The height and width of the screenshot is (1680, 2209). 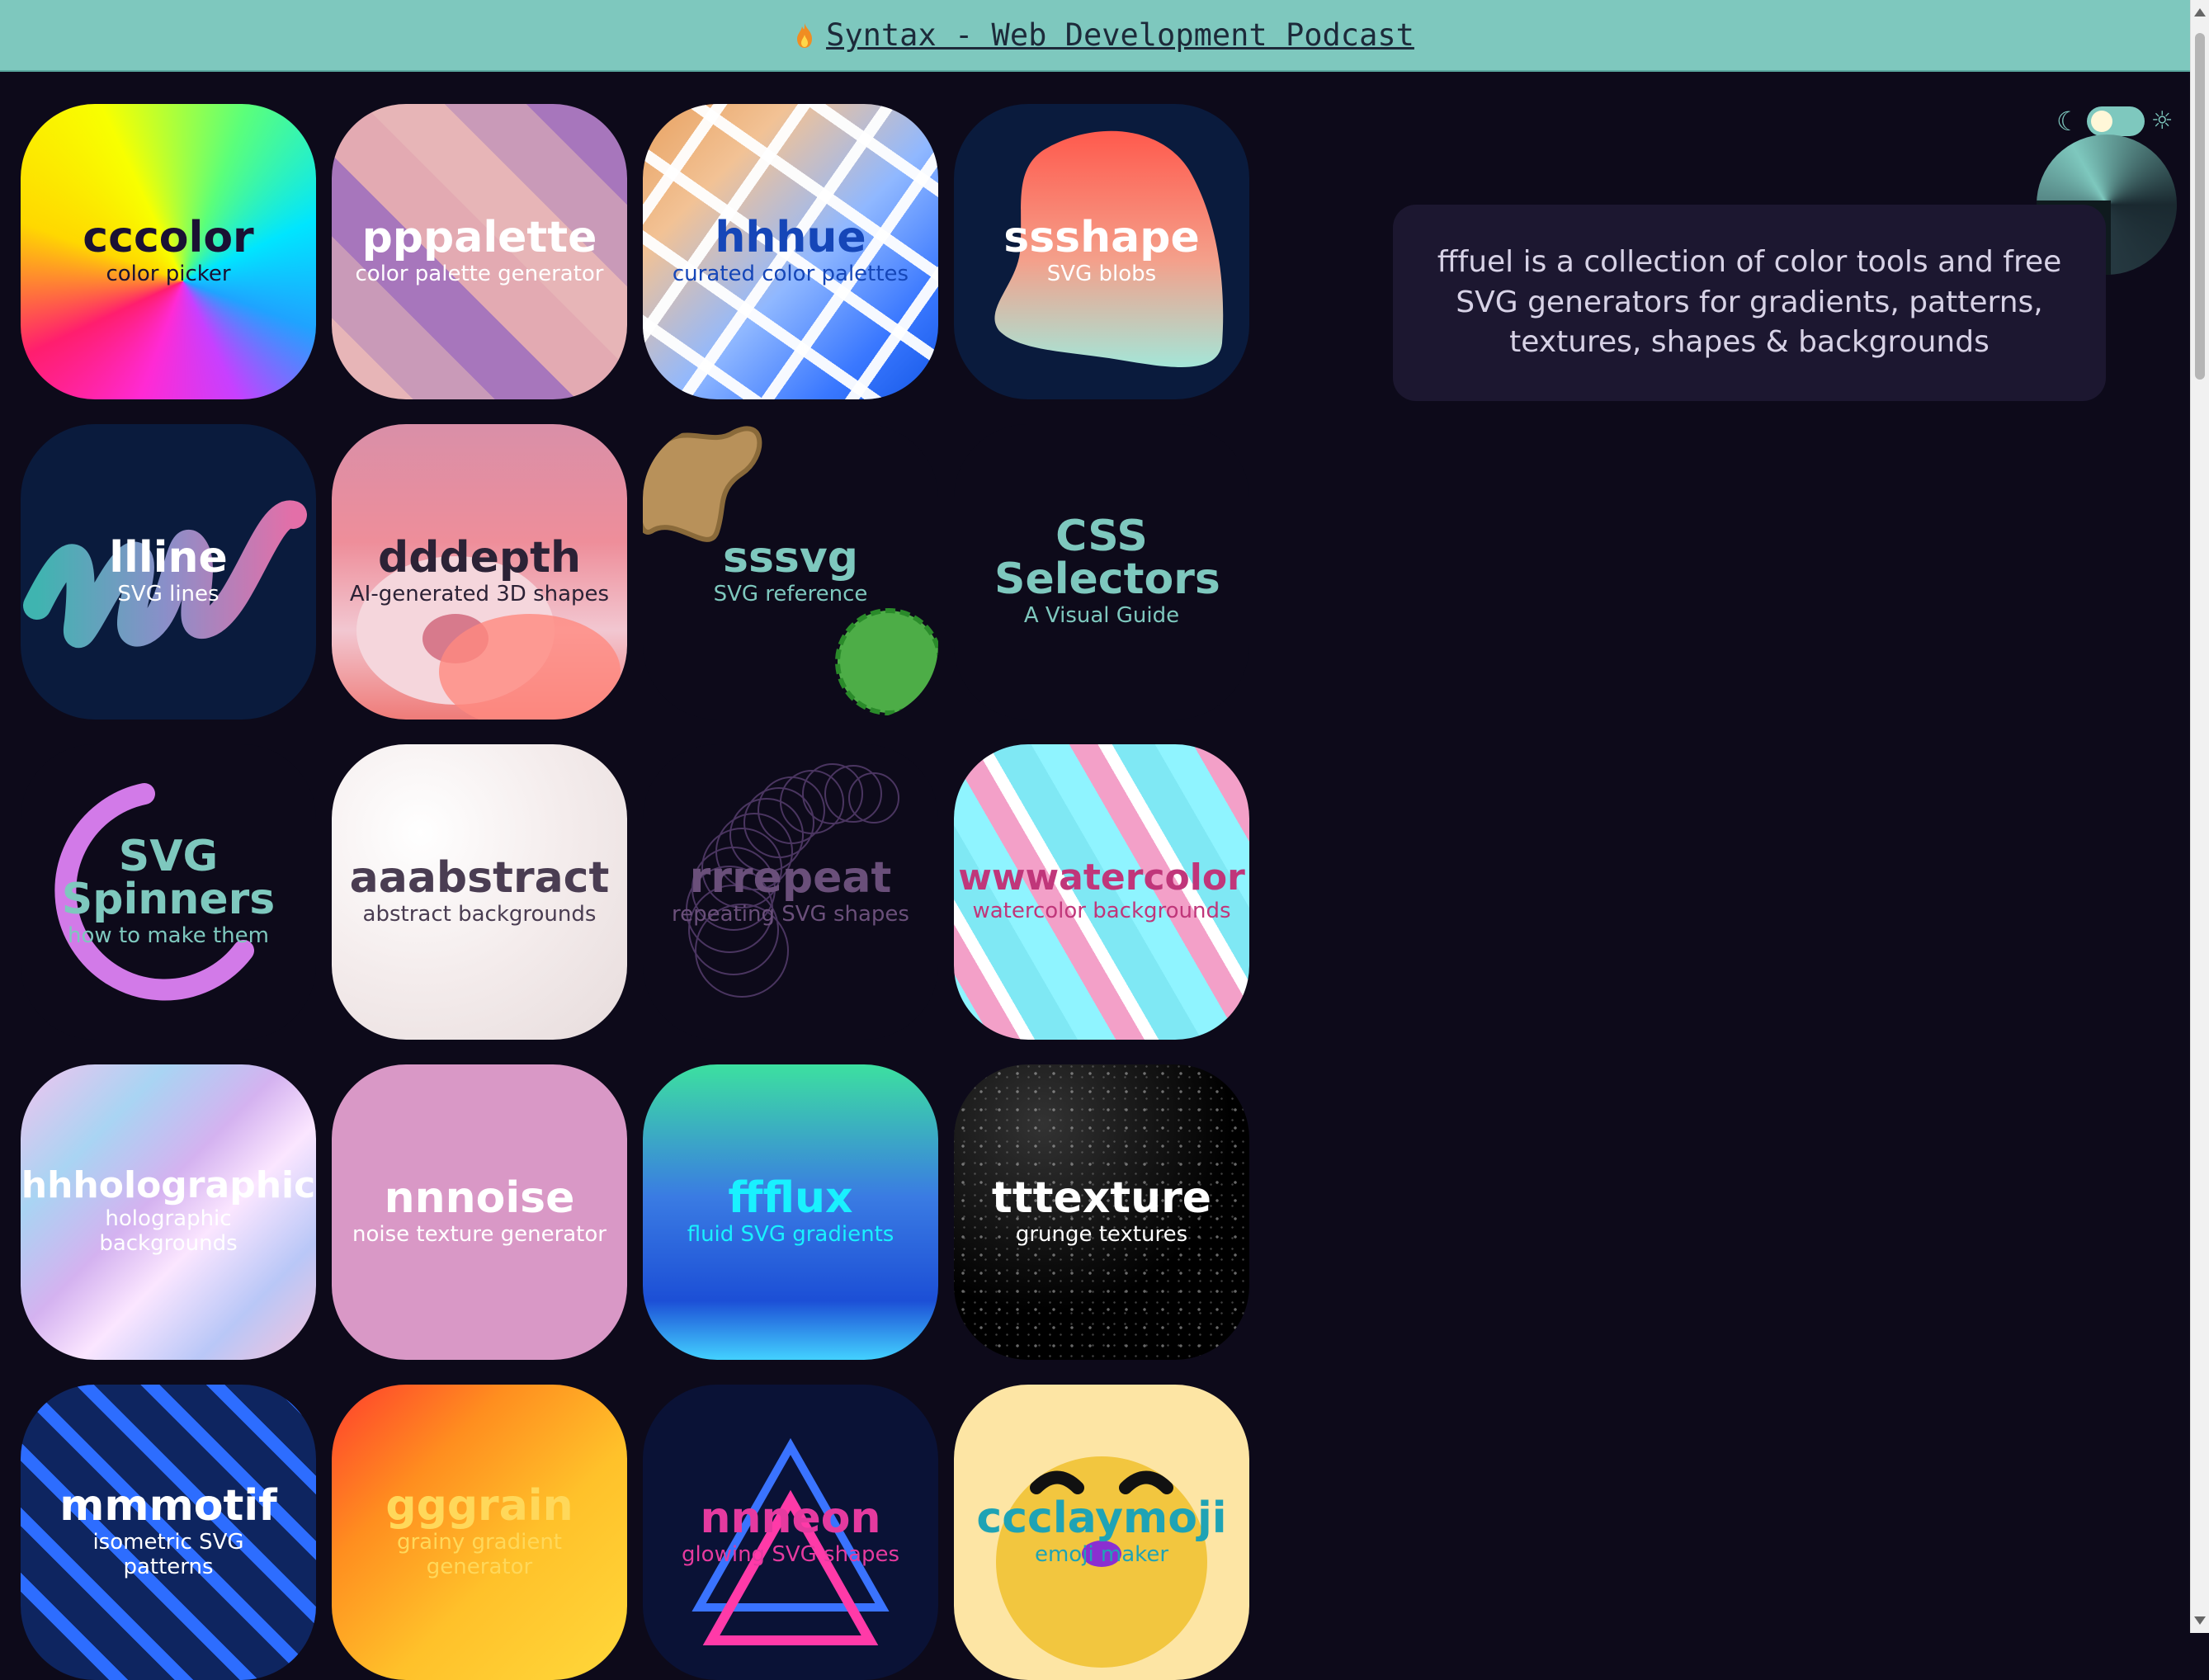 I want to click on tile-title: gggrain, so click(x=479, y=1506).